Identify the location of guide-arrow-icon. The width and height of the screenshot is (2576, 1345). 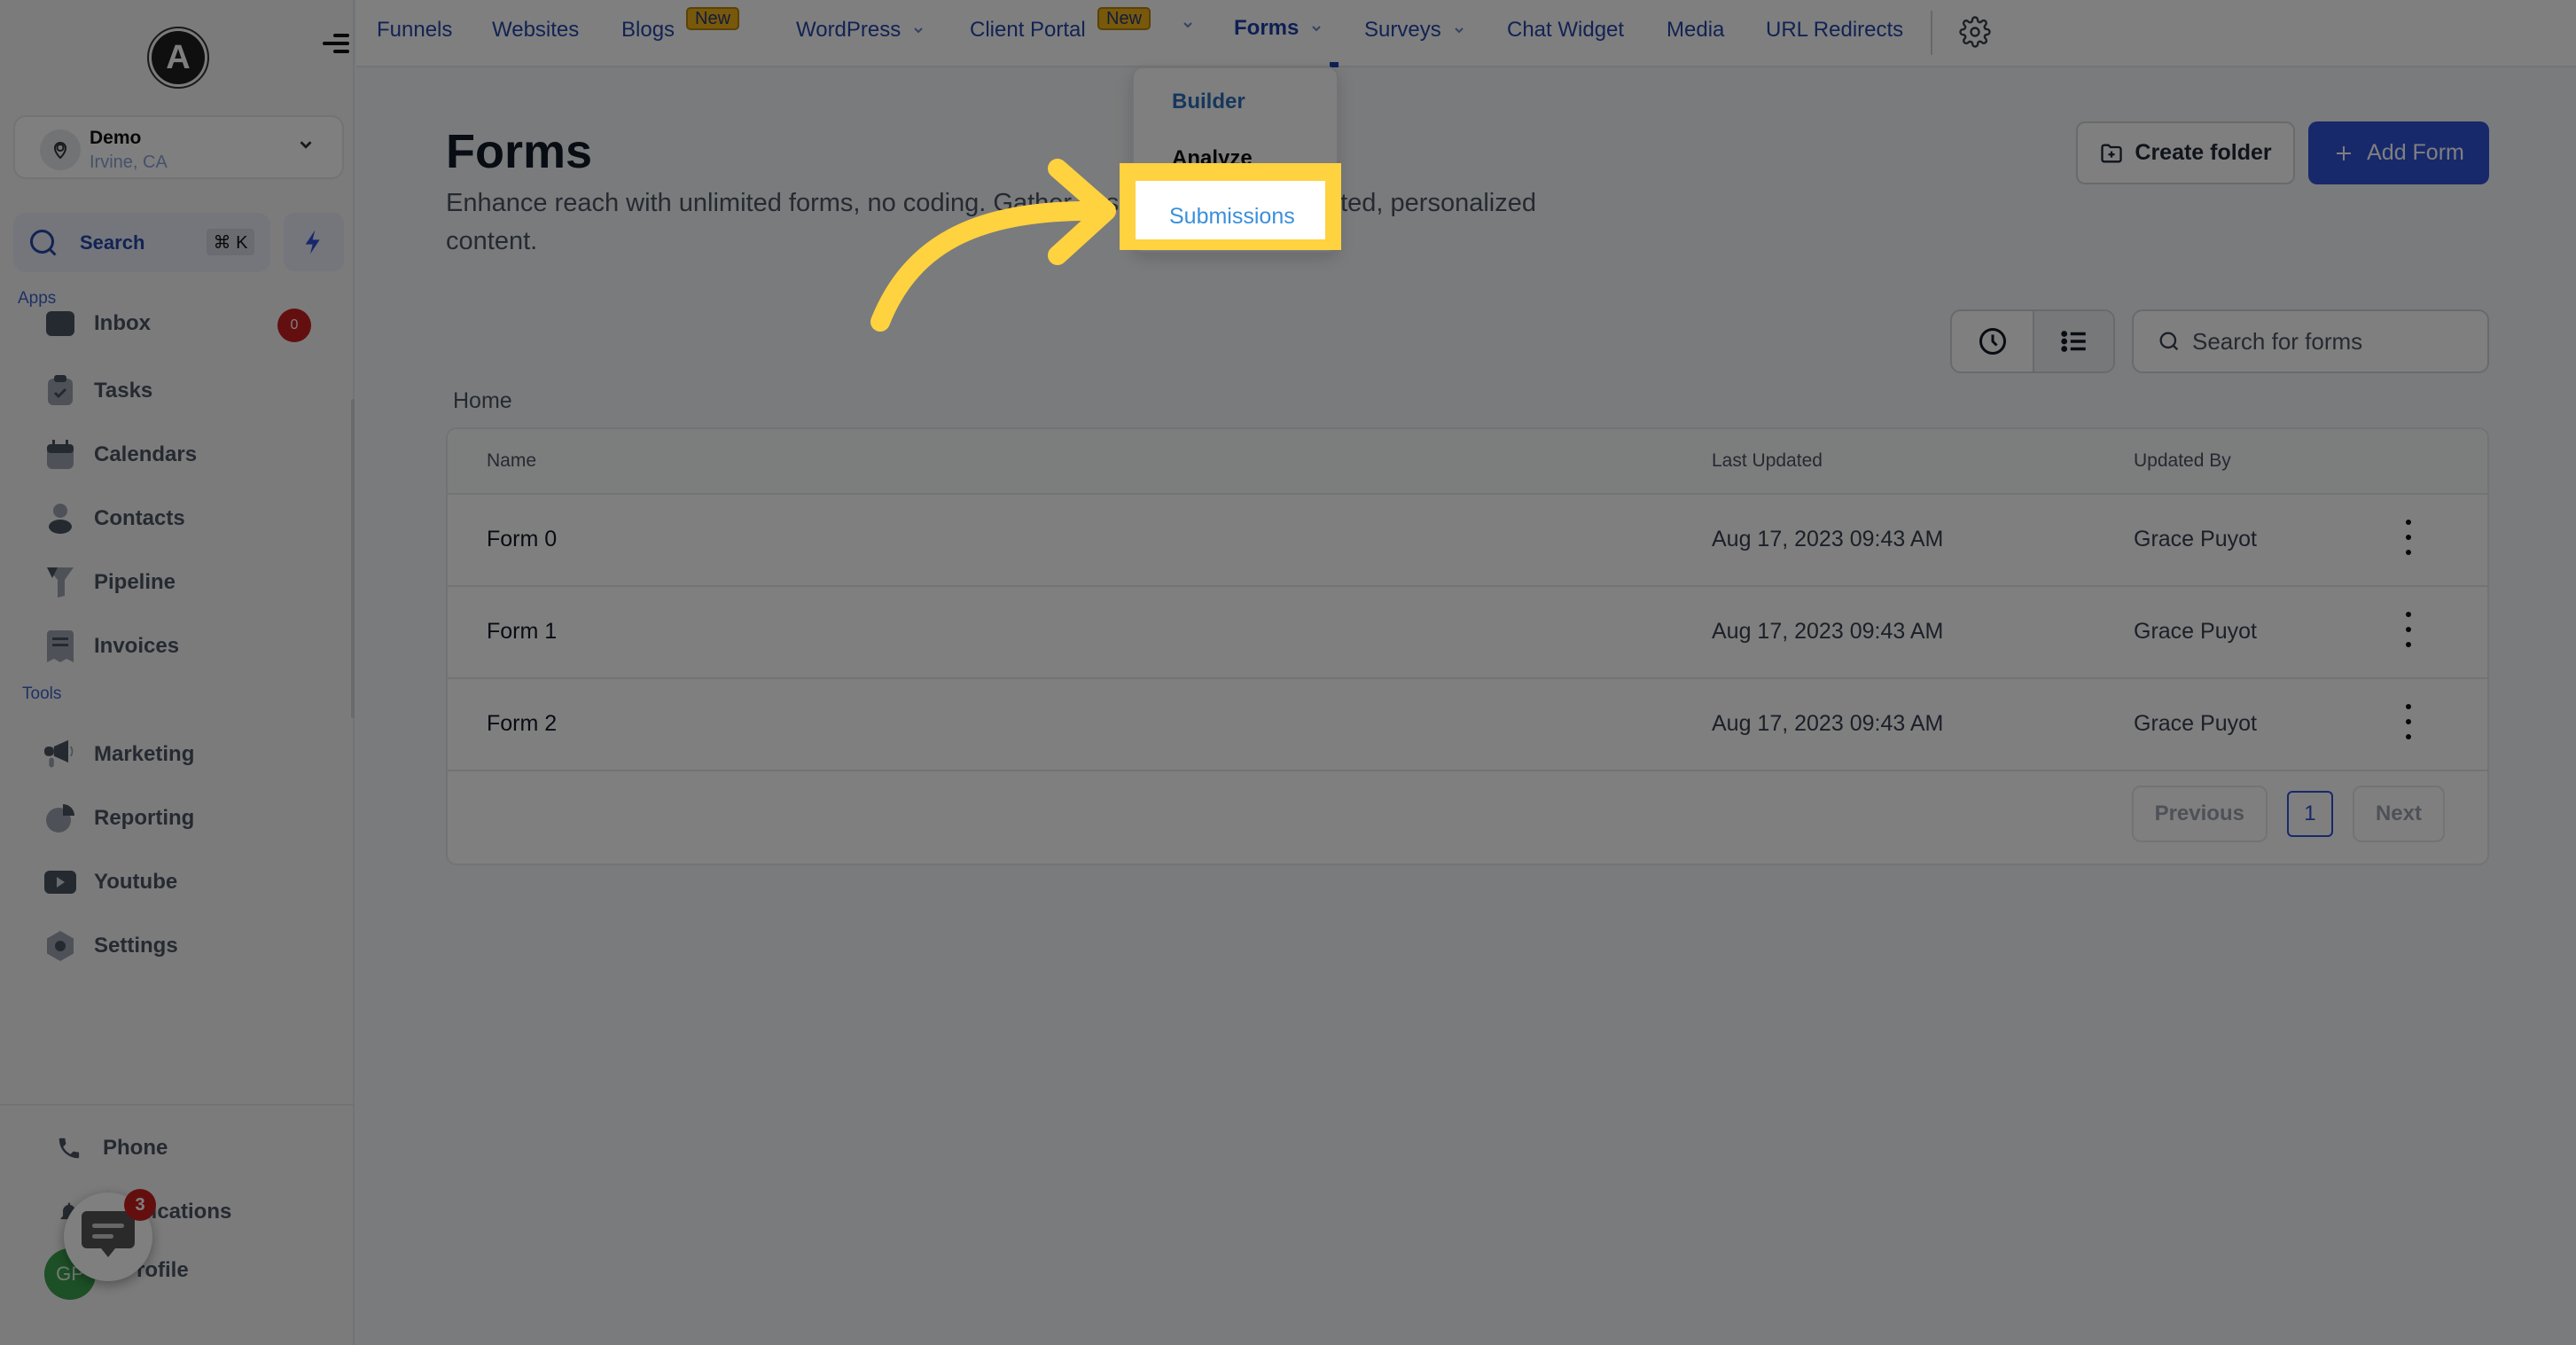
(993, 245).